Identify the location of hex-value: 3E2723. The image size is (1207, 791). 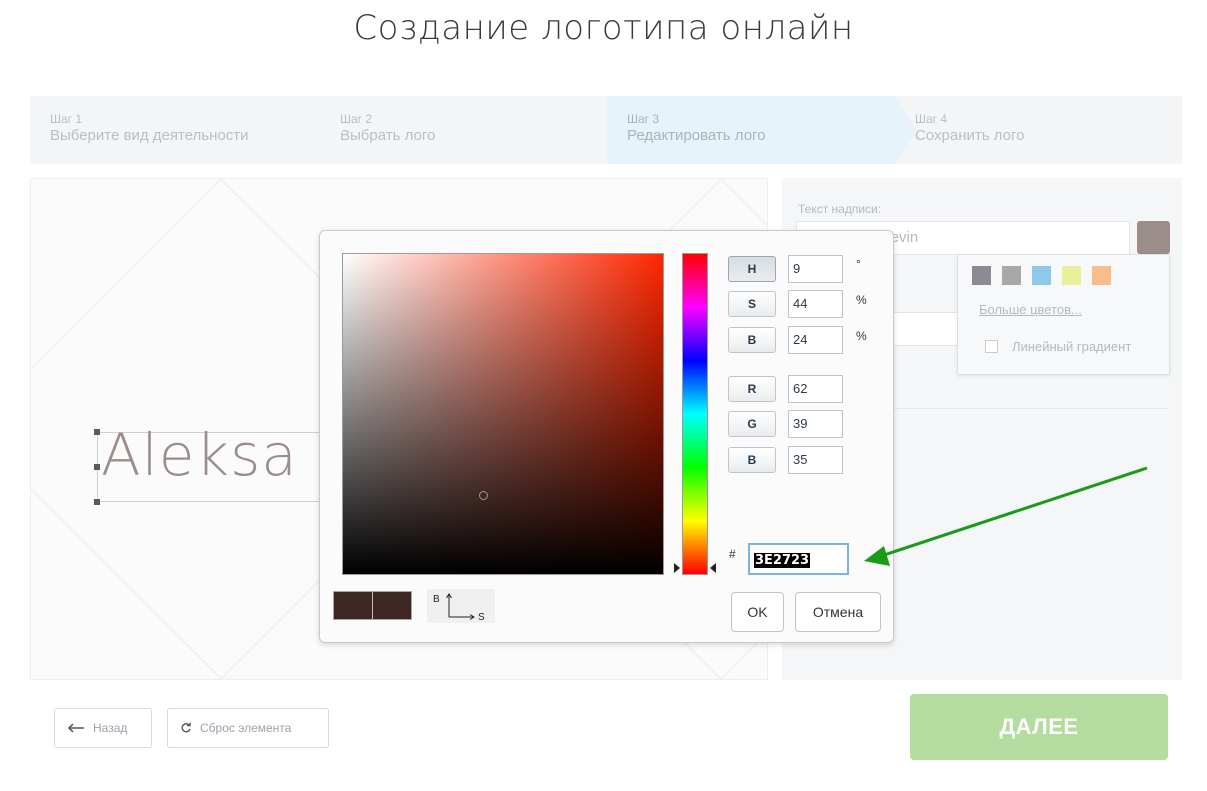
(782, 560).